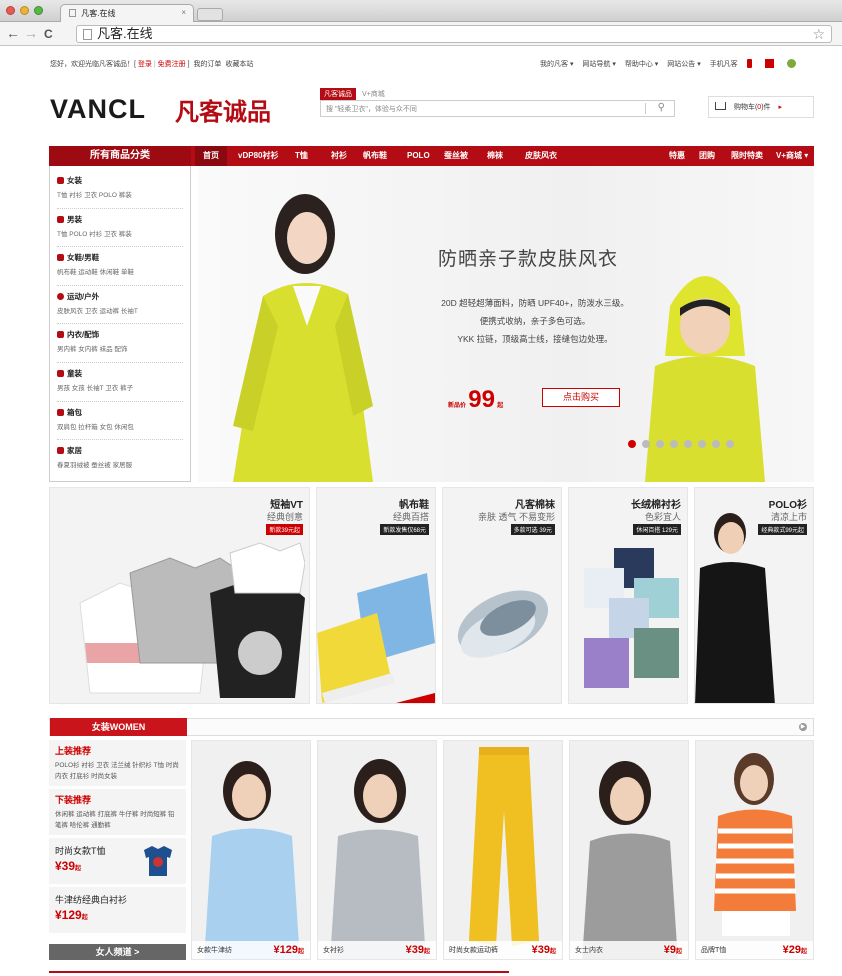 The image size is (842, 976). Describe the element at coordinates (117, 820) in the screenshot. I see `bottoms-links: 休闲裤 运动裤 打底裤 牛仔裤 时尚短裤 铅笔裤 哈伦裤 通勤裤` at that location.